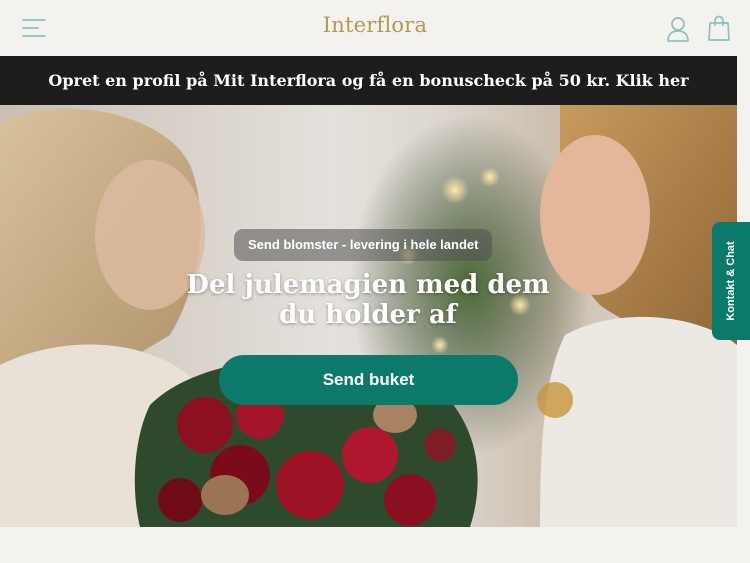 The width and height of the screenshot is (750, 563). What do you see at coordinates (368, 380) in the screenshot?
I see `send-bouquet-button: Send buket` at bounding box center [368, 380].